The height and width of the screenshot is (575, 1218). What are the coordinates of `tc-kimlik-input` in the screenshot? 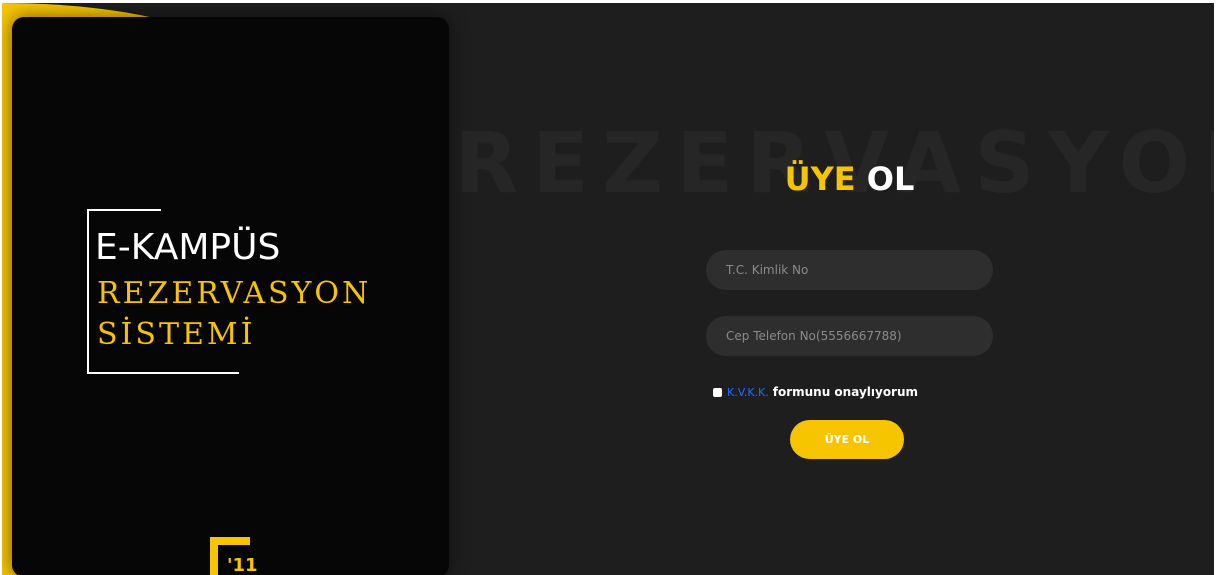 It's located at (849, 270).